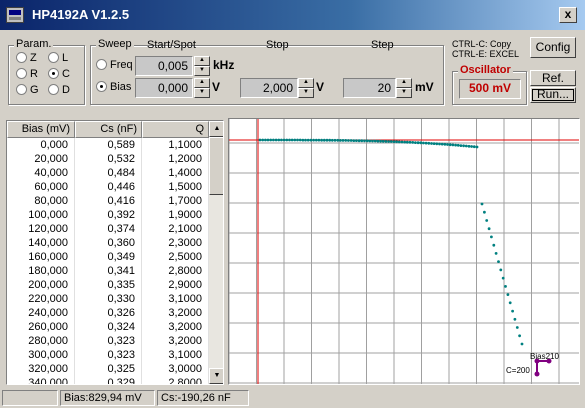 This screenshot has width=585, height=408. Describe the element at coordinates (108, 243) in the screenshot. I see `table-row: 140,000 0,360 2,3000` at that location.